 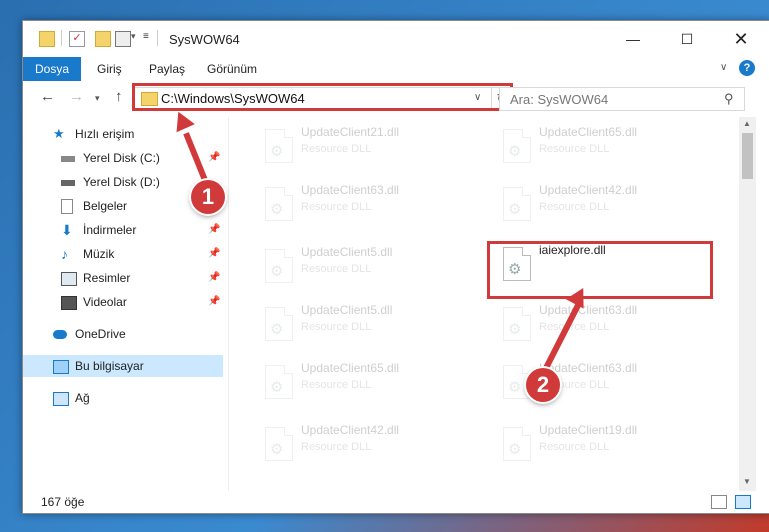 What do you see at coordinates (67, 206) in the screenshot?
I see `document-icon` at bounding box center [67, 206].